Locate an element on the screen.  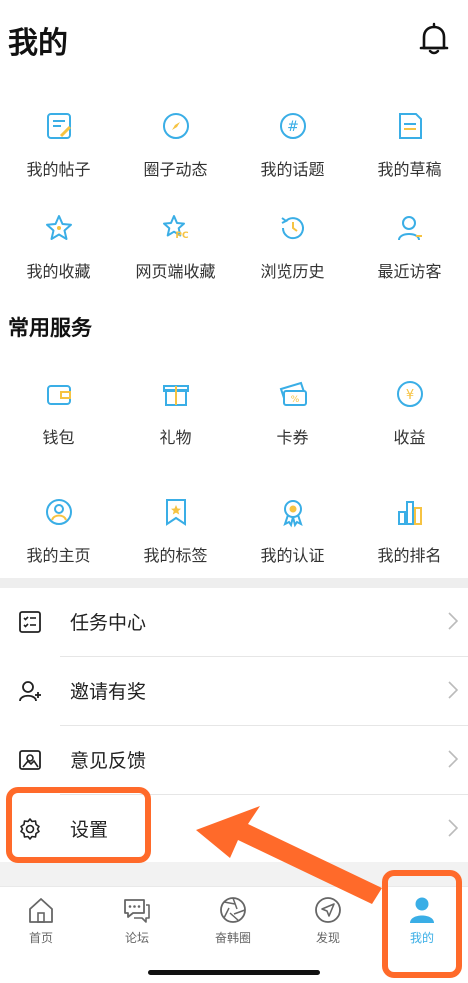
list-item-invite: 邀请有奖 is located at coordinates (234, 691).